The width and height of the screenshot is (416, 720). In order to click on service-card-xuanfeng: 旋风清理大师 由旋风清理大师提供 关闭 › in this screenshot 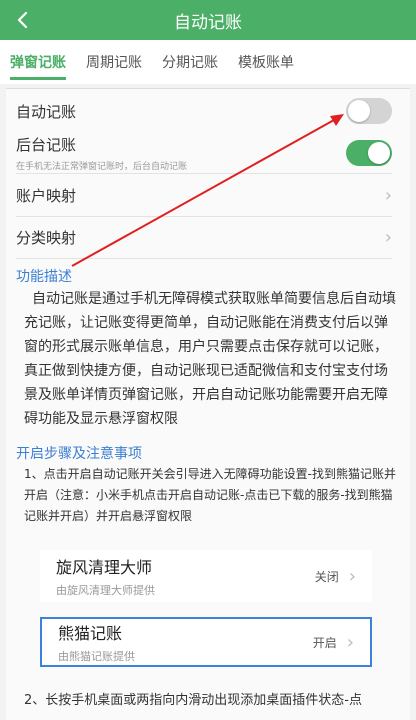, I will do `click(206, 576)`.